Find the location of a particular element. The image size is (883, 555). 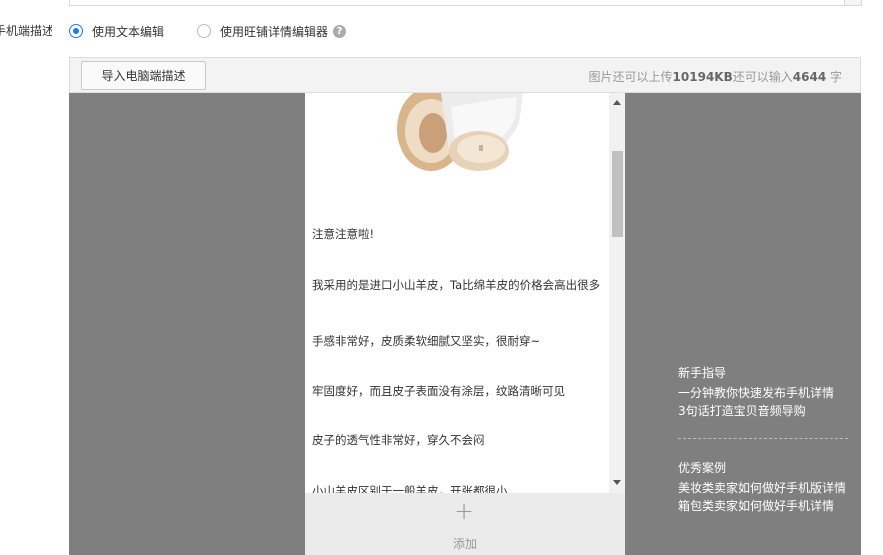

radio-label-text-editor: 使用文本编辑 is located at coordinates (128, 31).